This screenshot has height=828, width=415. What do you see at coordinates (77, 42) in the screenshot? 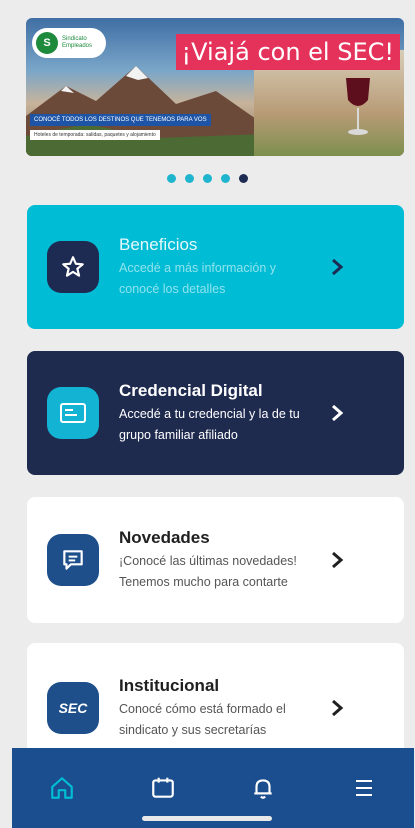
I see `logo-text: Sindicato Empleados` at bounding box center [77, 42].